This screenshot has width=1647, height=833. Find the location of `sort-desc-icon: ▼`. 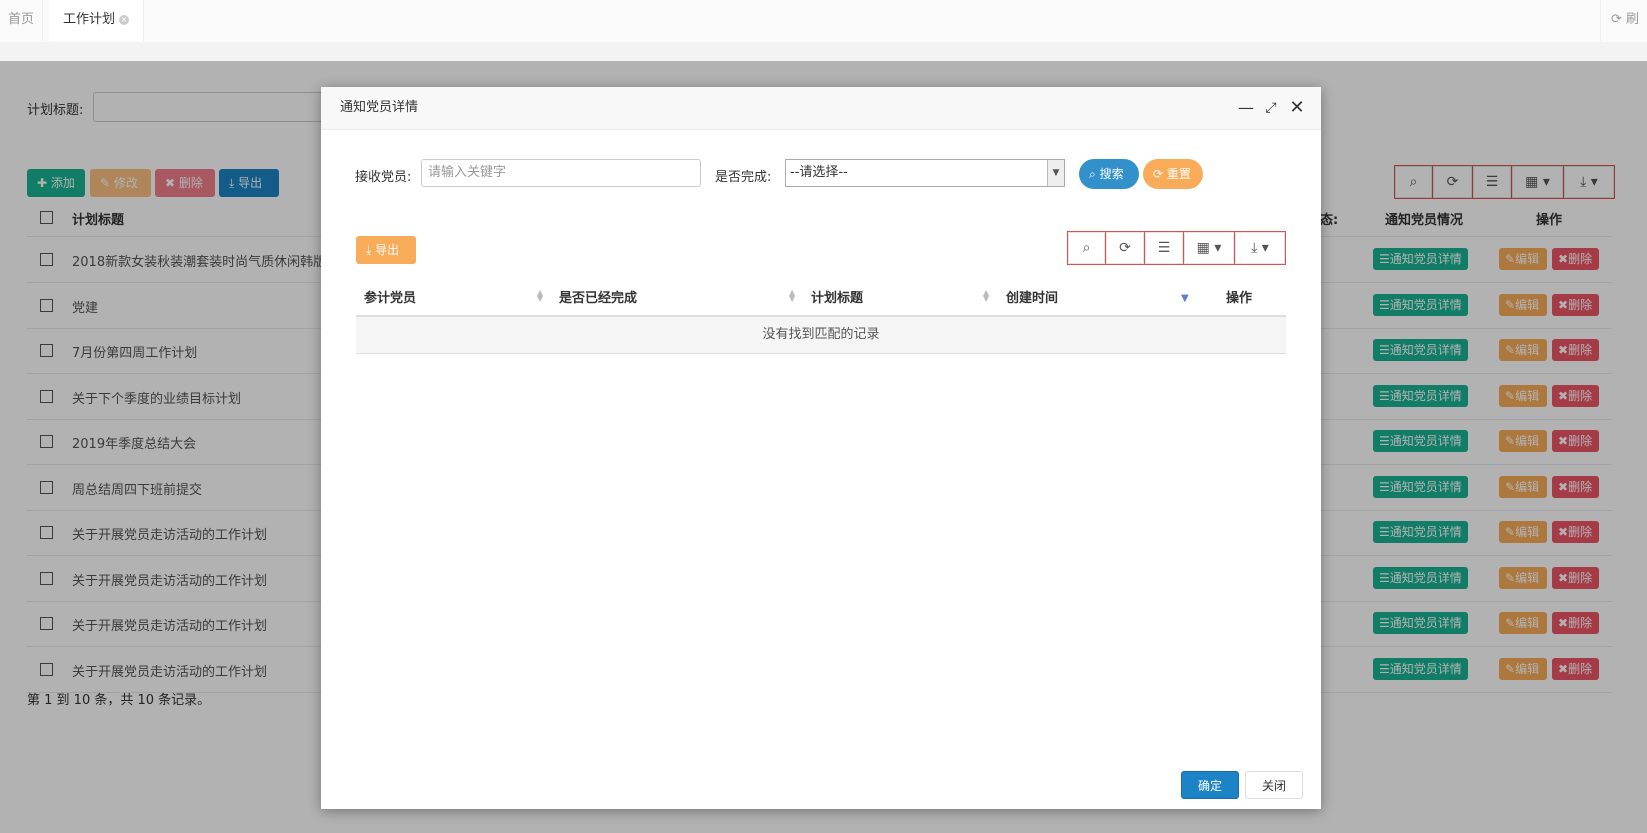

sort-desc-icon: ▼ is located at coordinates (1185, 298).